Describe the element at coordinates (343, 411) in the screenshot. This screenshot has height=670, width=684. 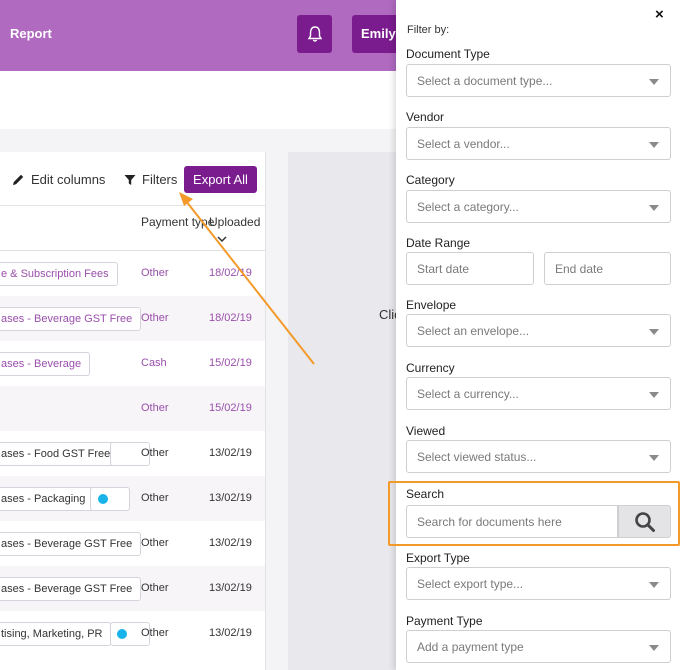
I see `document-preview-area` at that location.